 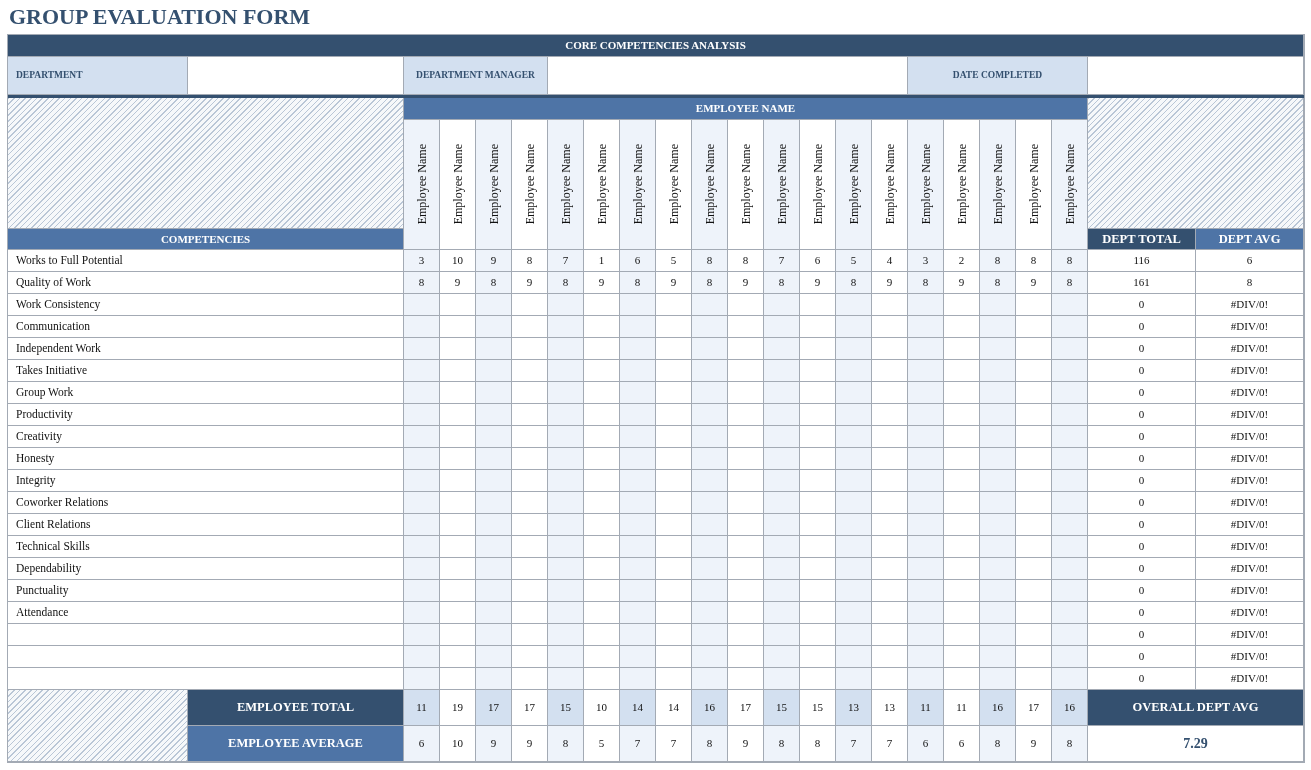 I want to click on competency-label: Takes Initiative, so click(x=206, y=371).